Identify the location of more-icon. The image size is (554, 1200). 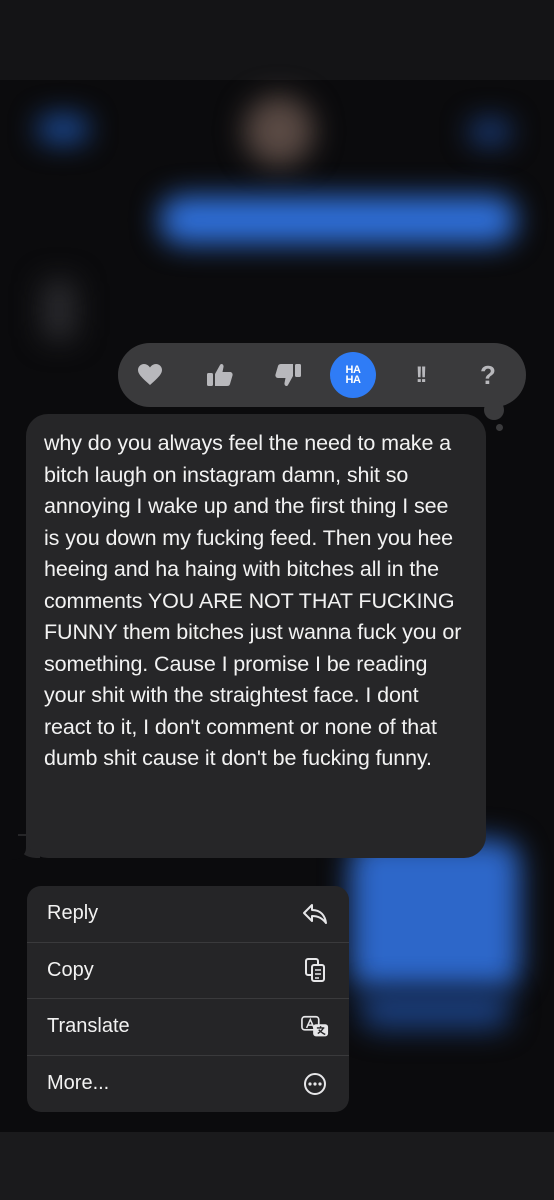
(315, 1084).